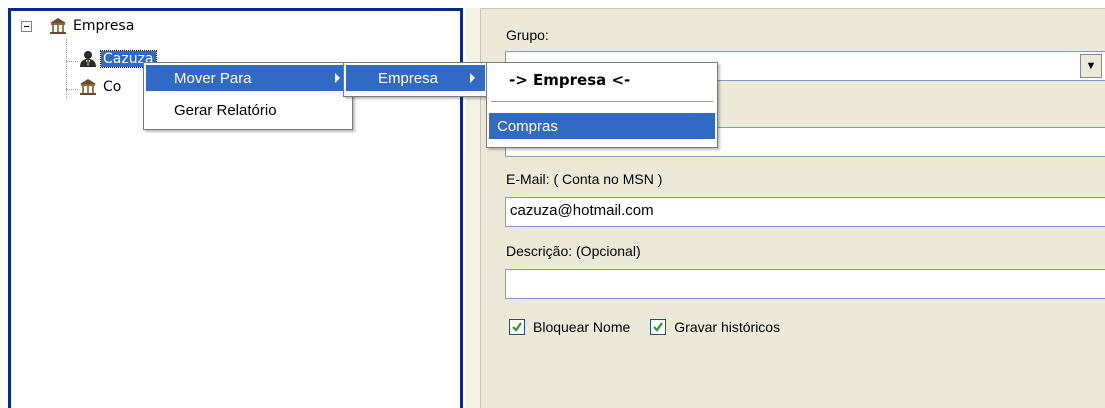 This screenshot has height=408, width=1105. Describe the element at coordinates (602, 105) in the screenshot. I see `submenu-empresa: -> Empresa <- Compras` at that location.